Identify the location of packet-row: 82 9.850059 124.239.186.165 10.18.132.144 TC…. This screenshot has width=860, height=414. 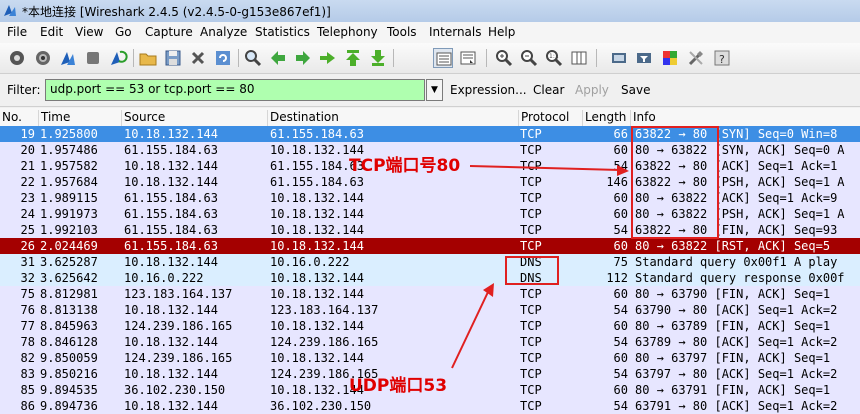
(430, 358).